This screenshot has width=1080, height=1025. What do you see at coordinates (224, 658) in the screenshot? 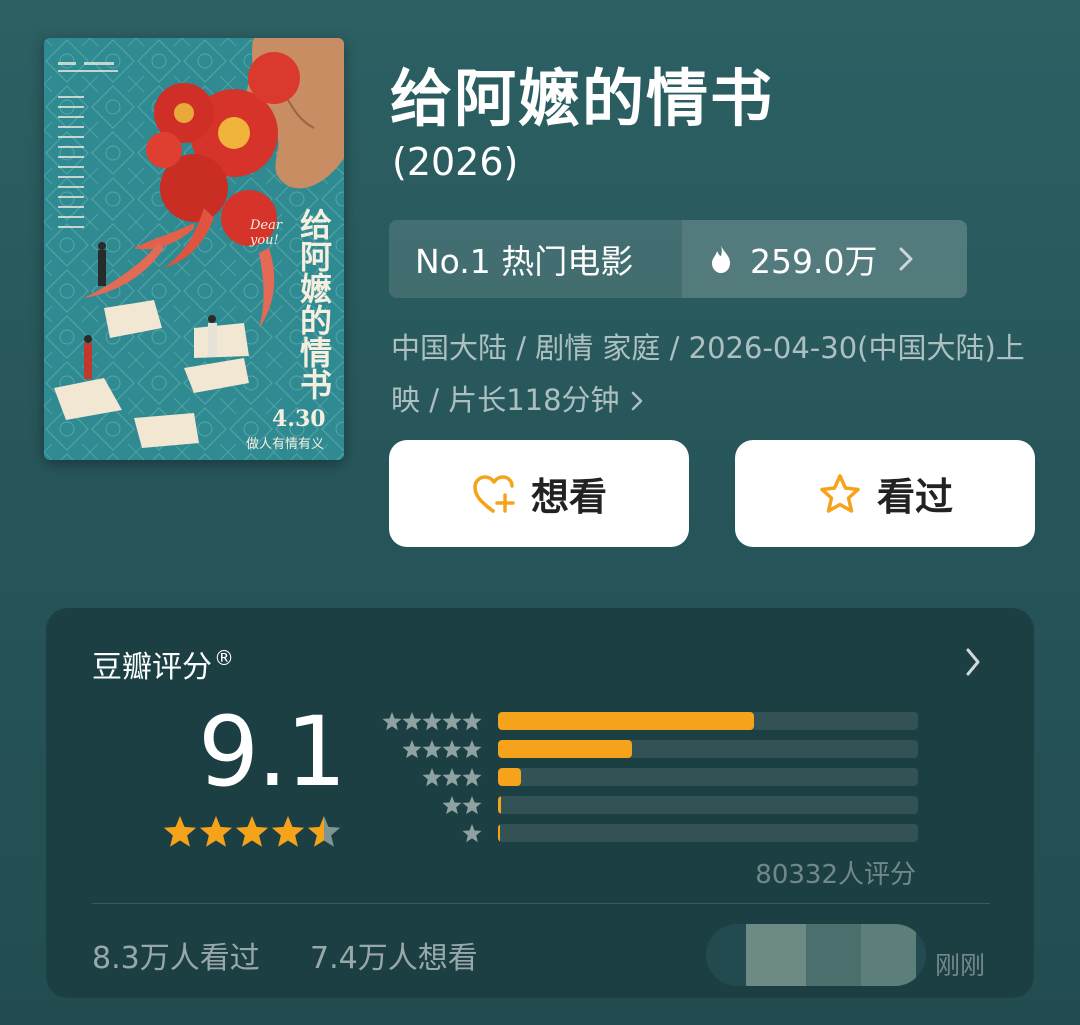
I see `registered-mark: ®` at bounding box center [224, 658].